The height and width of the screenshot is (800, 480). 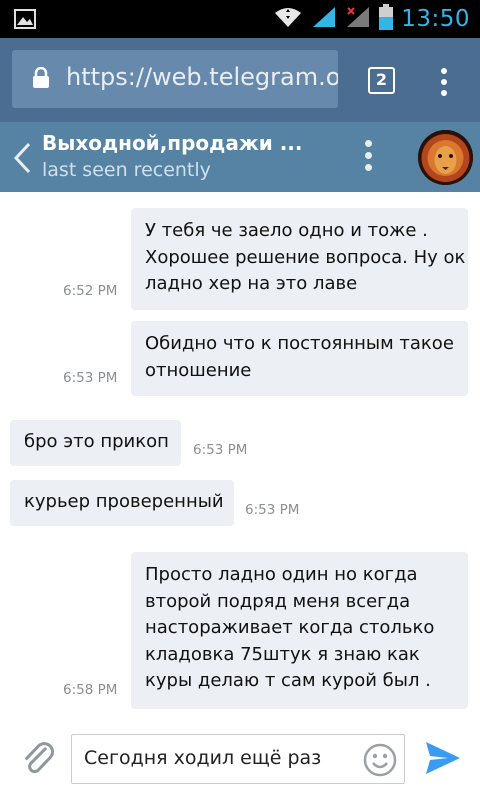 I want to click on message-text-line: Обидно что к постоянным такое, so click(x=299, y=343).